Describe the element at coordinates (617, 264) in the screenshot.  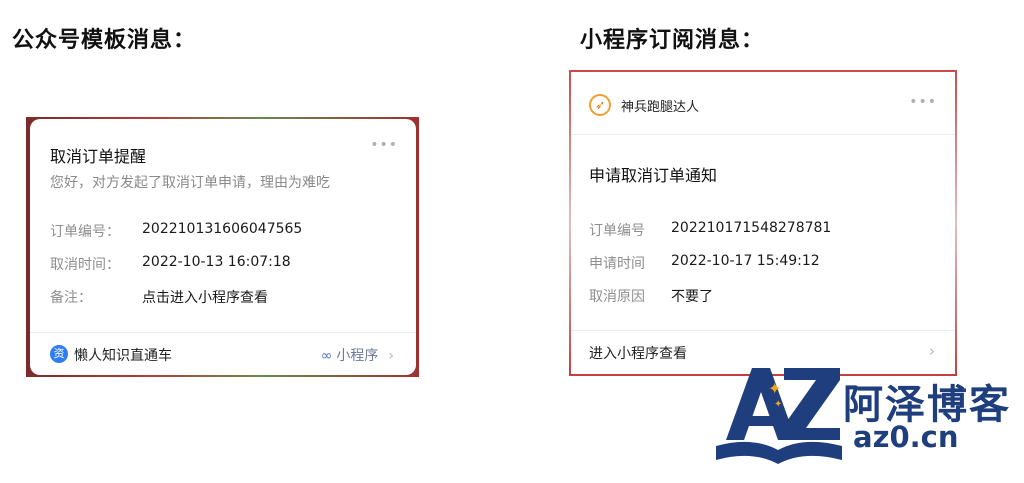
I see `field-label: 申请时间` at that location.